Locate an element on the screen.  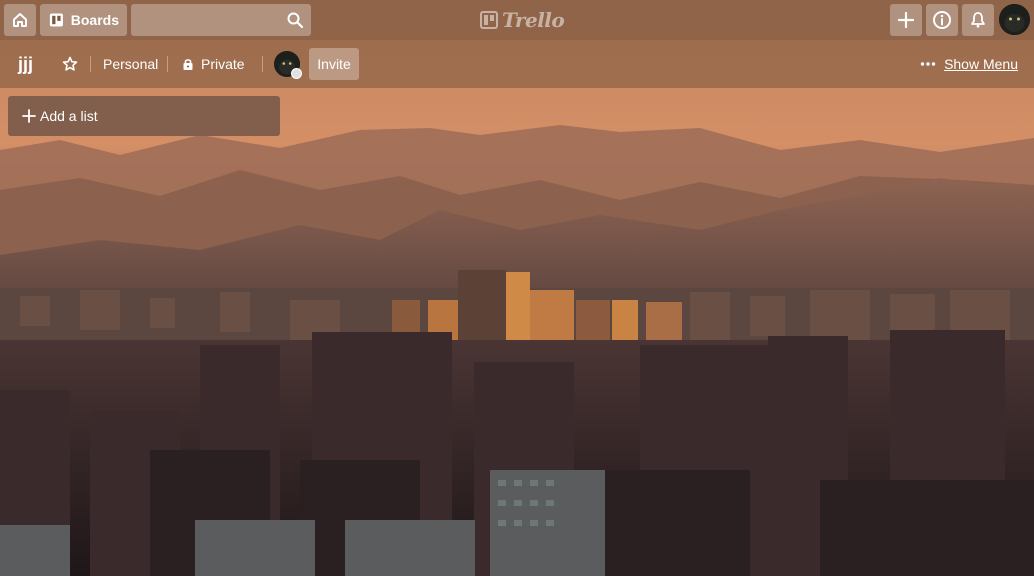
search-input is located at coordinates (221, 20).